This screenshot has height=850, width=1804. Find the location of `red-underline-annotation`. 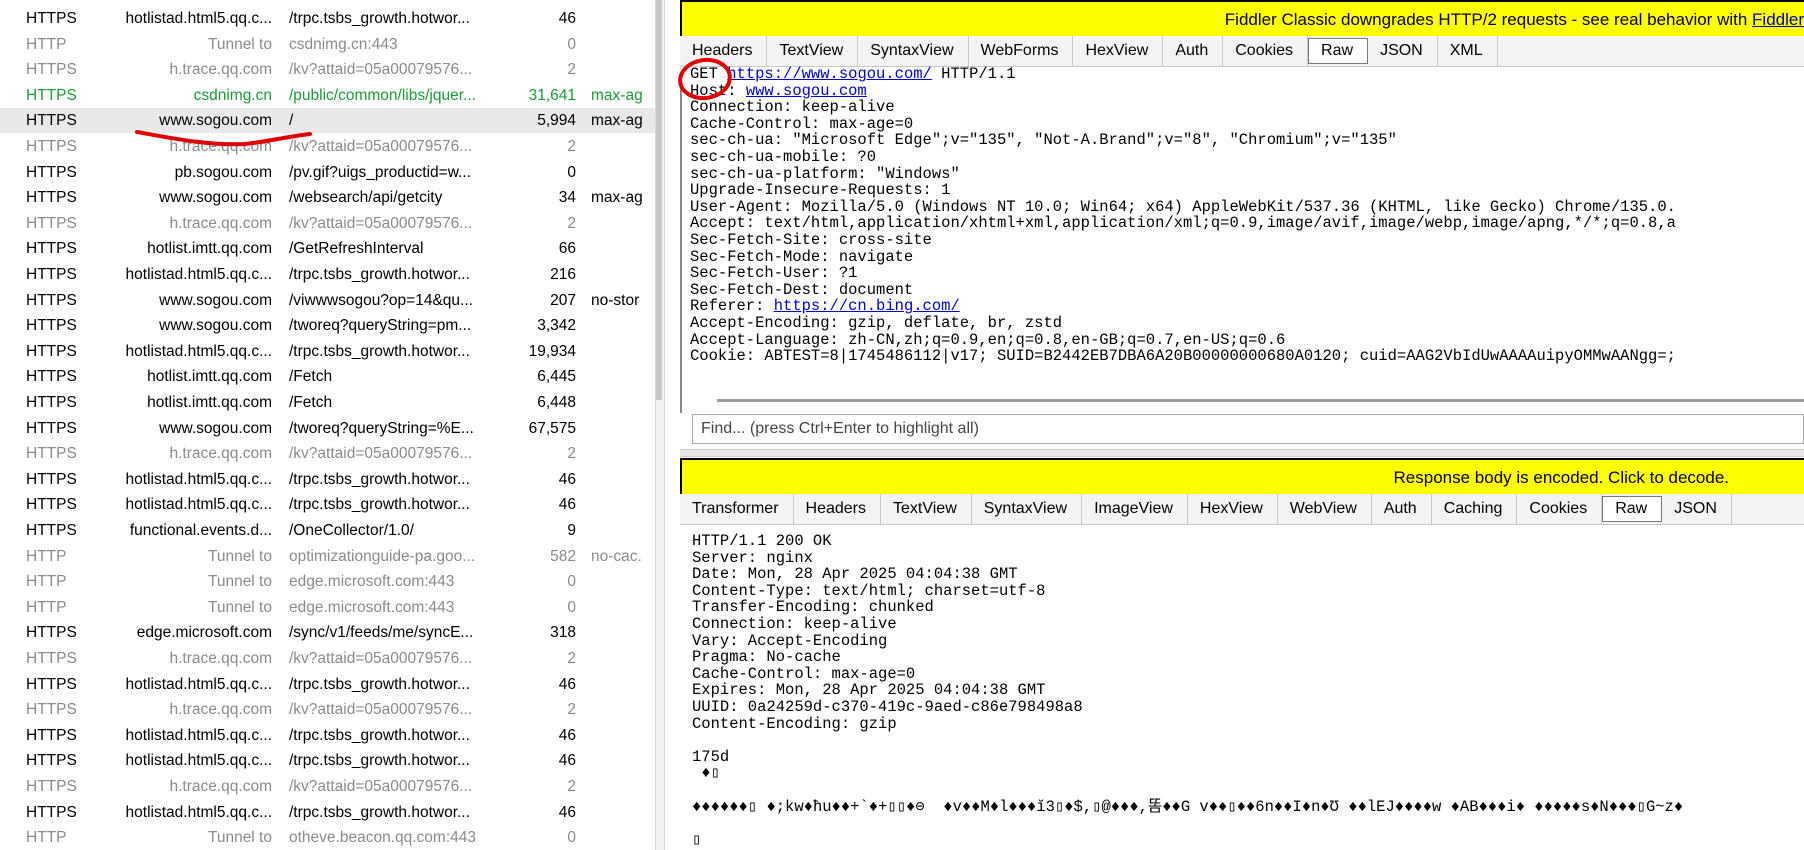

red-underline-annotation is located at coordinates (223, 138).